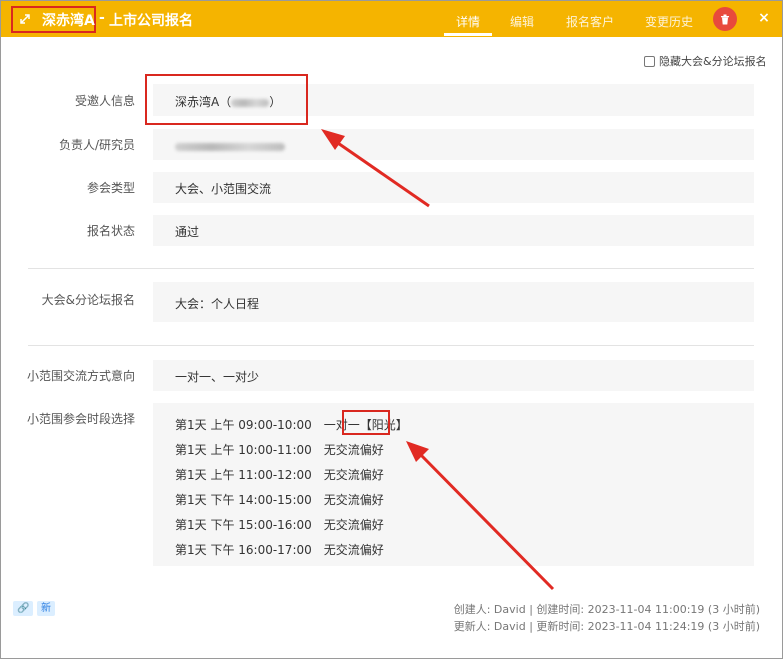 The width and height of the screenshot is (783, 659). Describe the element at coordinates (223, 189) in the screenshot. I see `meeting-type-value: 大会、小范围交流` at that location.